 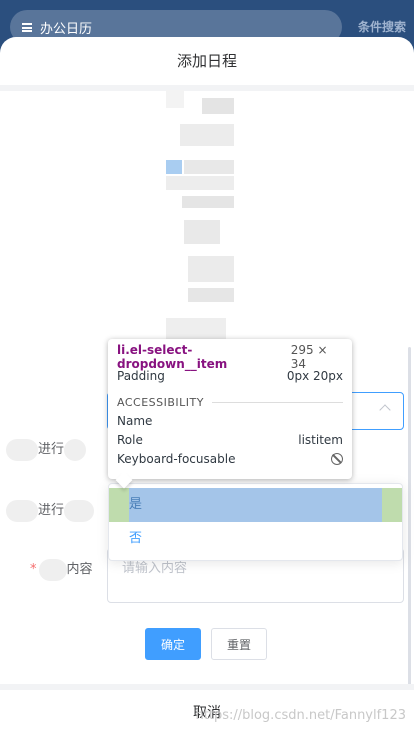 What do you see at coordinates (382, 26) in the screenshot?
I see `condition-search-button: 条件搜索` at bounding box center [382, 26].